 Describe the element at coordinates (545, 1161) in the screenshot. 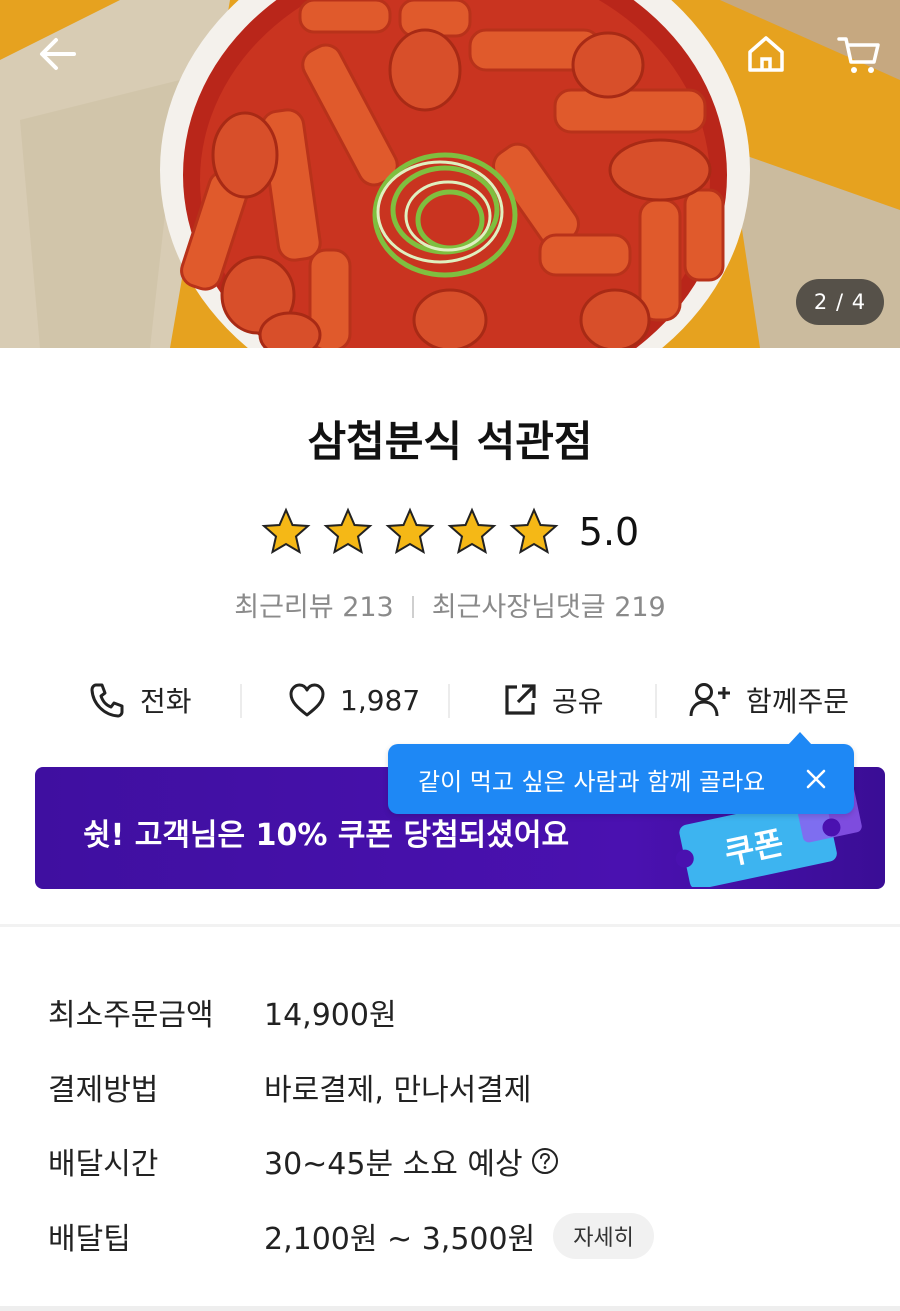

I see `help-icon` at that location.